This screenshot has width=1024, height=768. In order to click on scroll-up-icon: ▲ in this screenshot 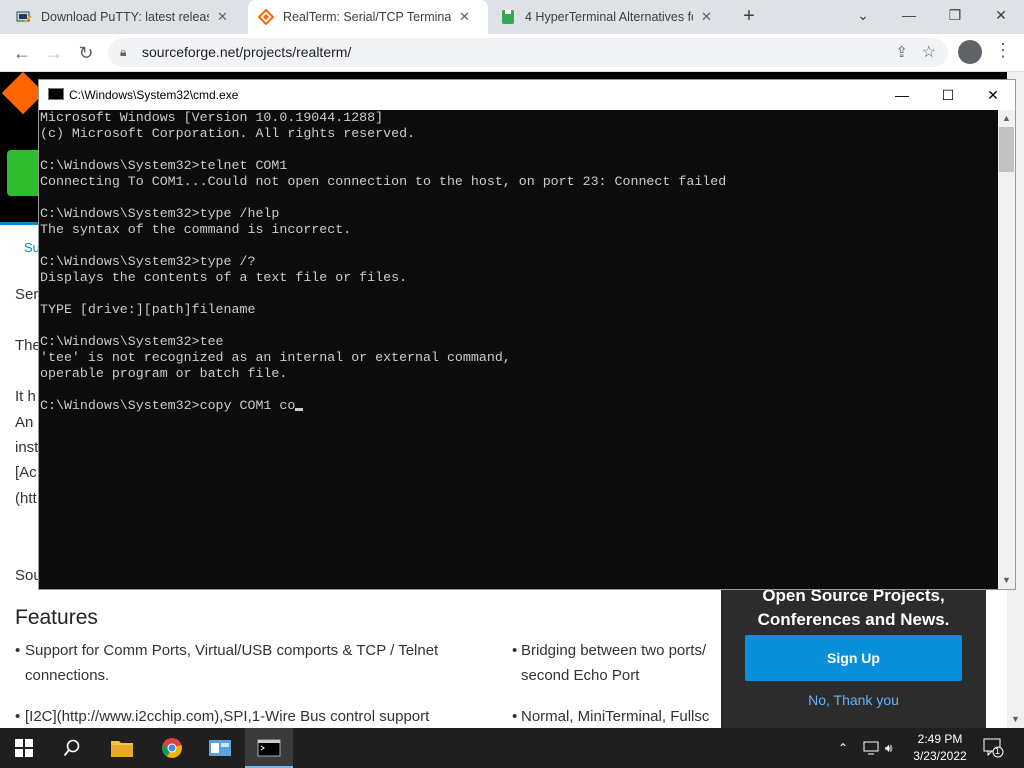, I will do `click(1006, 118)`.